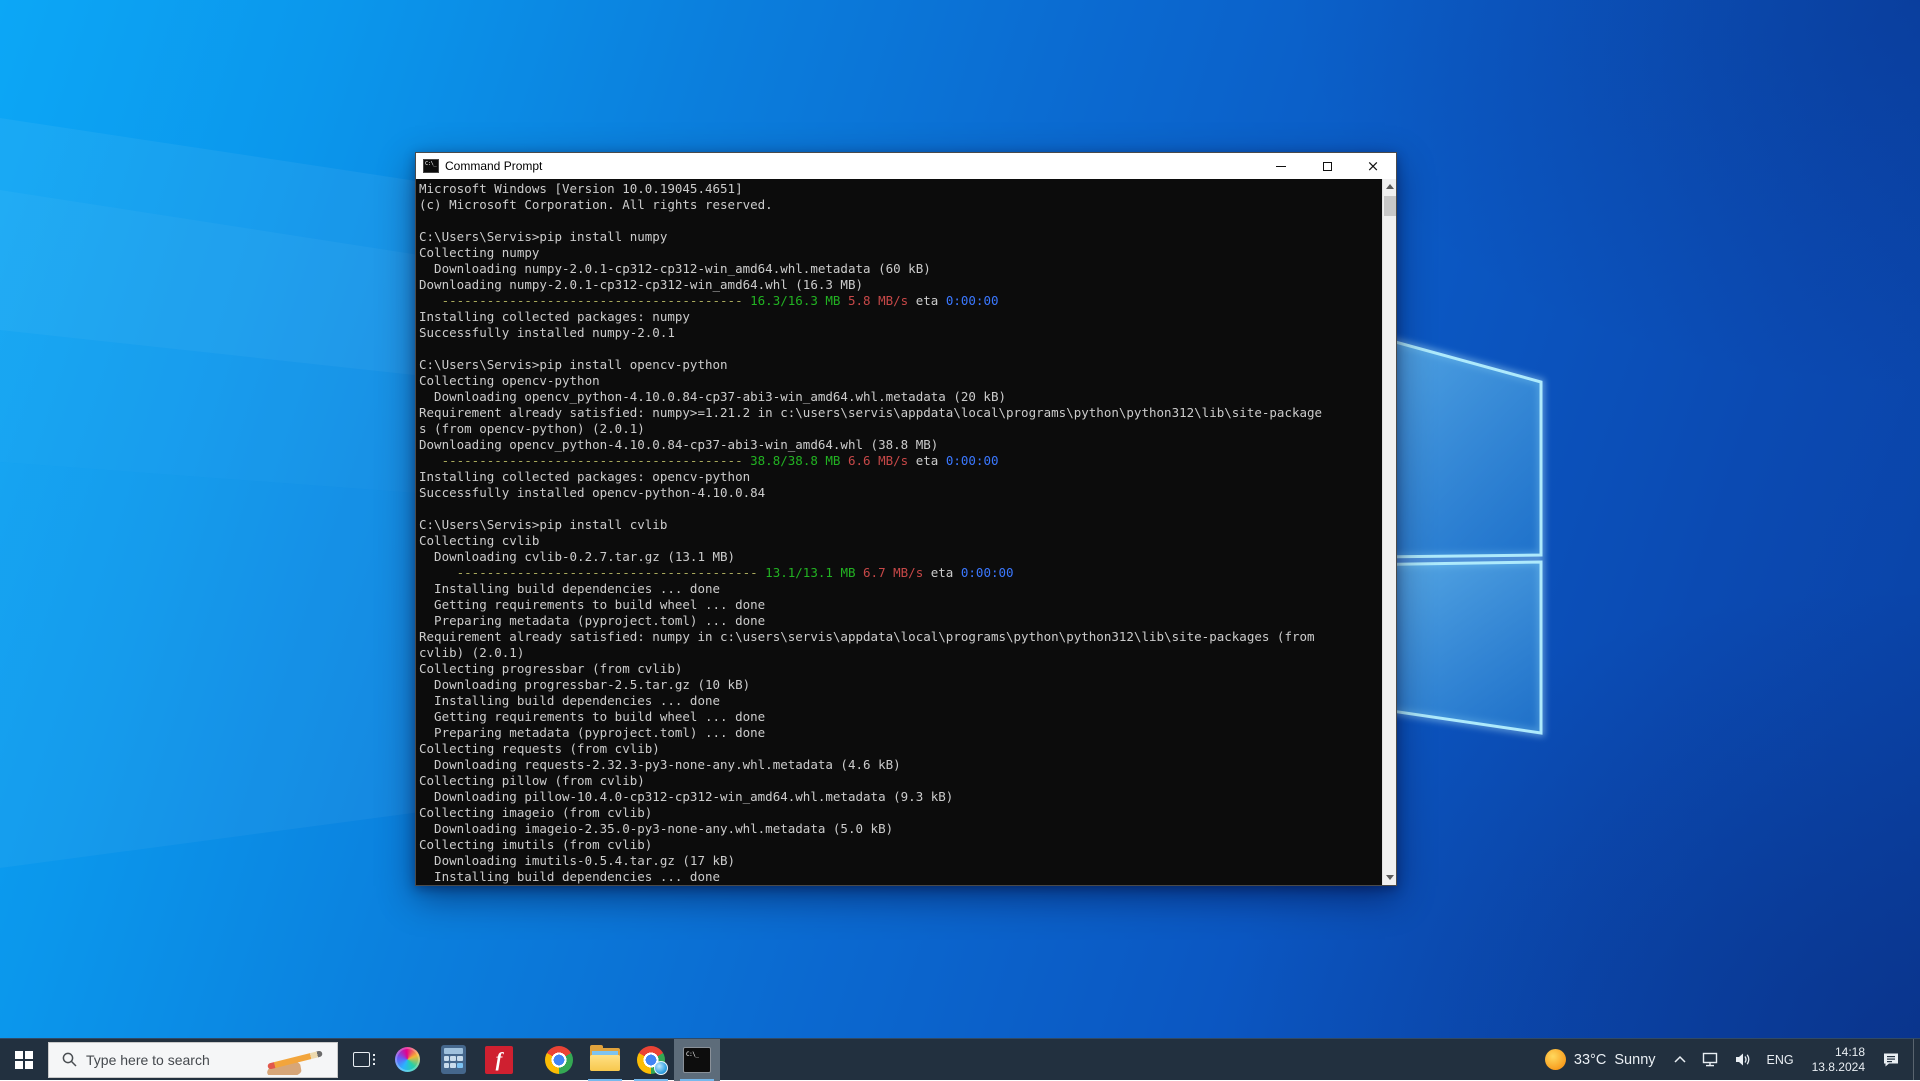 The width and height of the screenshot is (1920, 1081). I want to click on start-button, so click(24, 1060).